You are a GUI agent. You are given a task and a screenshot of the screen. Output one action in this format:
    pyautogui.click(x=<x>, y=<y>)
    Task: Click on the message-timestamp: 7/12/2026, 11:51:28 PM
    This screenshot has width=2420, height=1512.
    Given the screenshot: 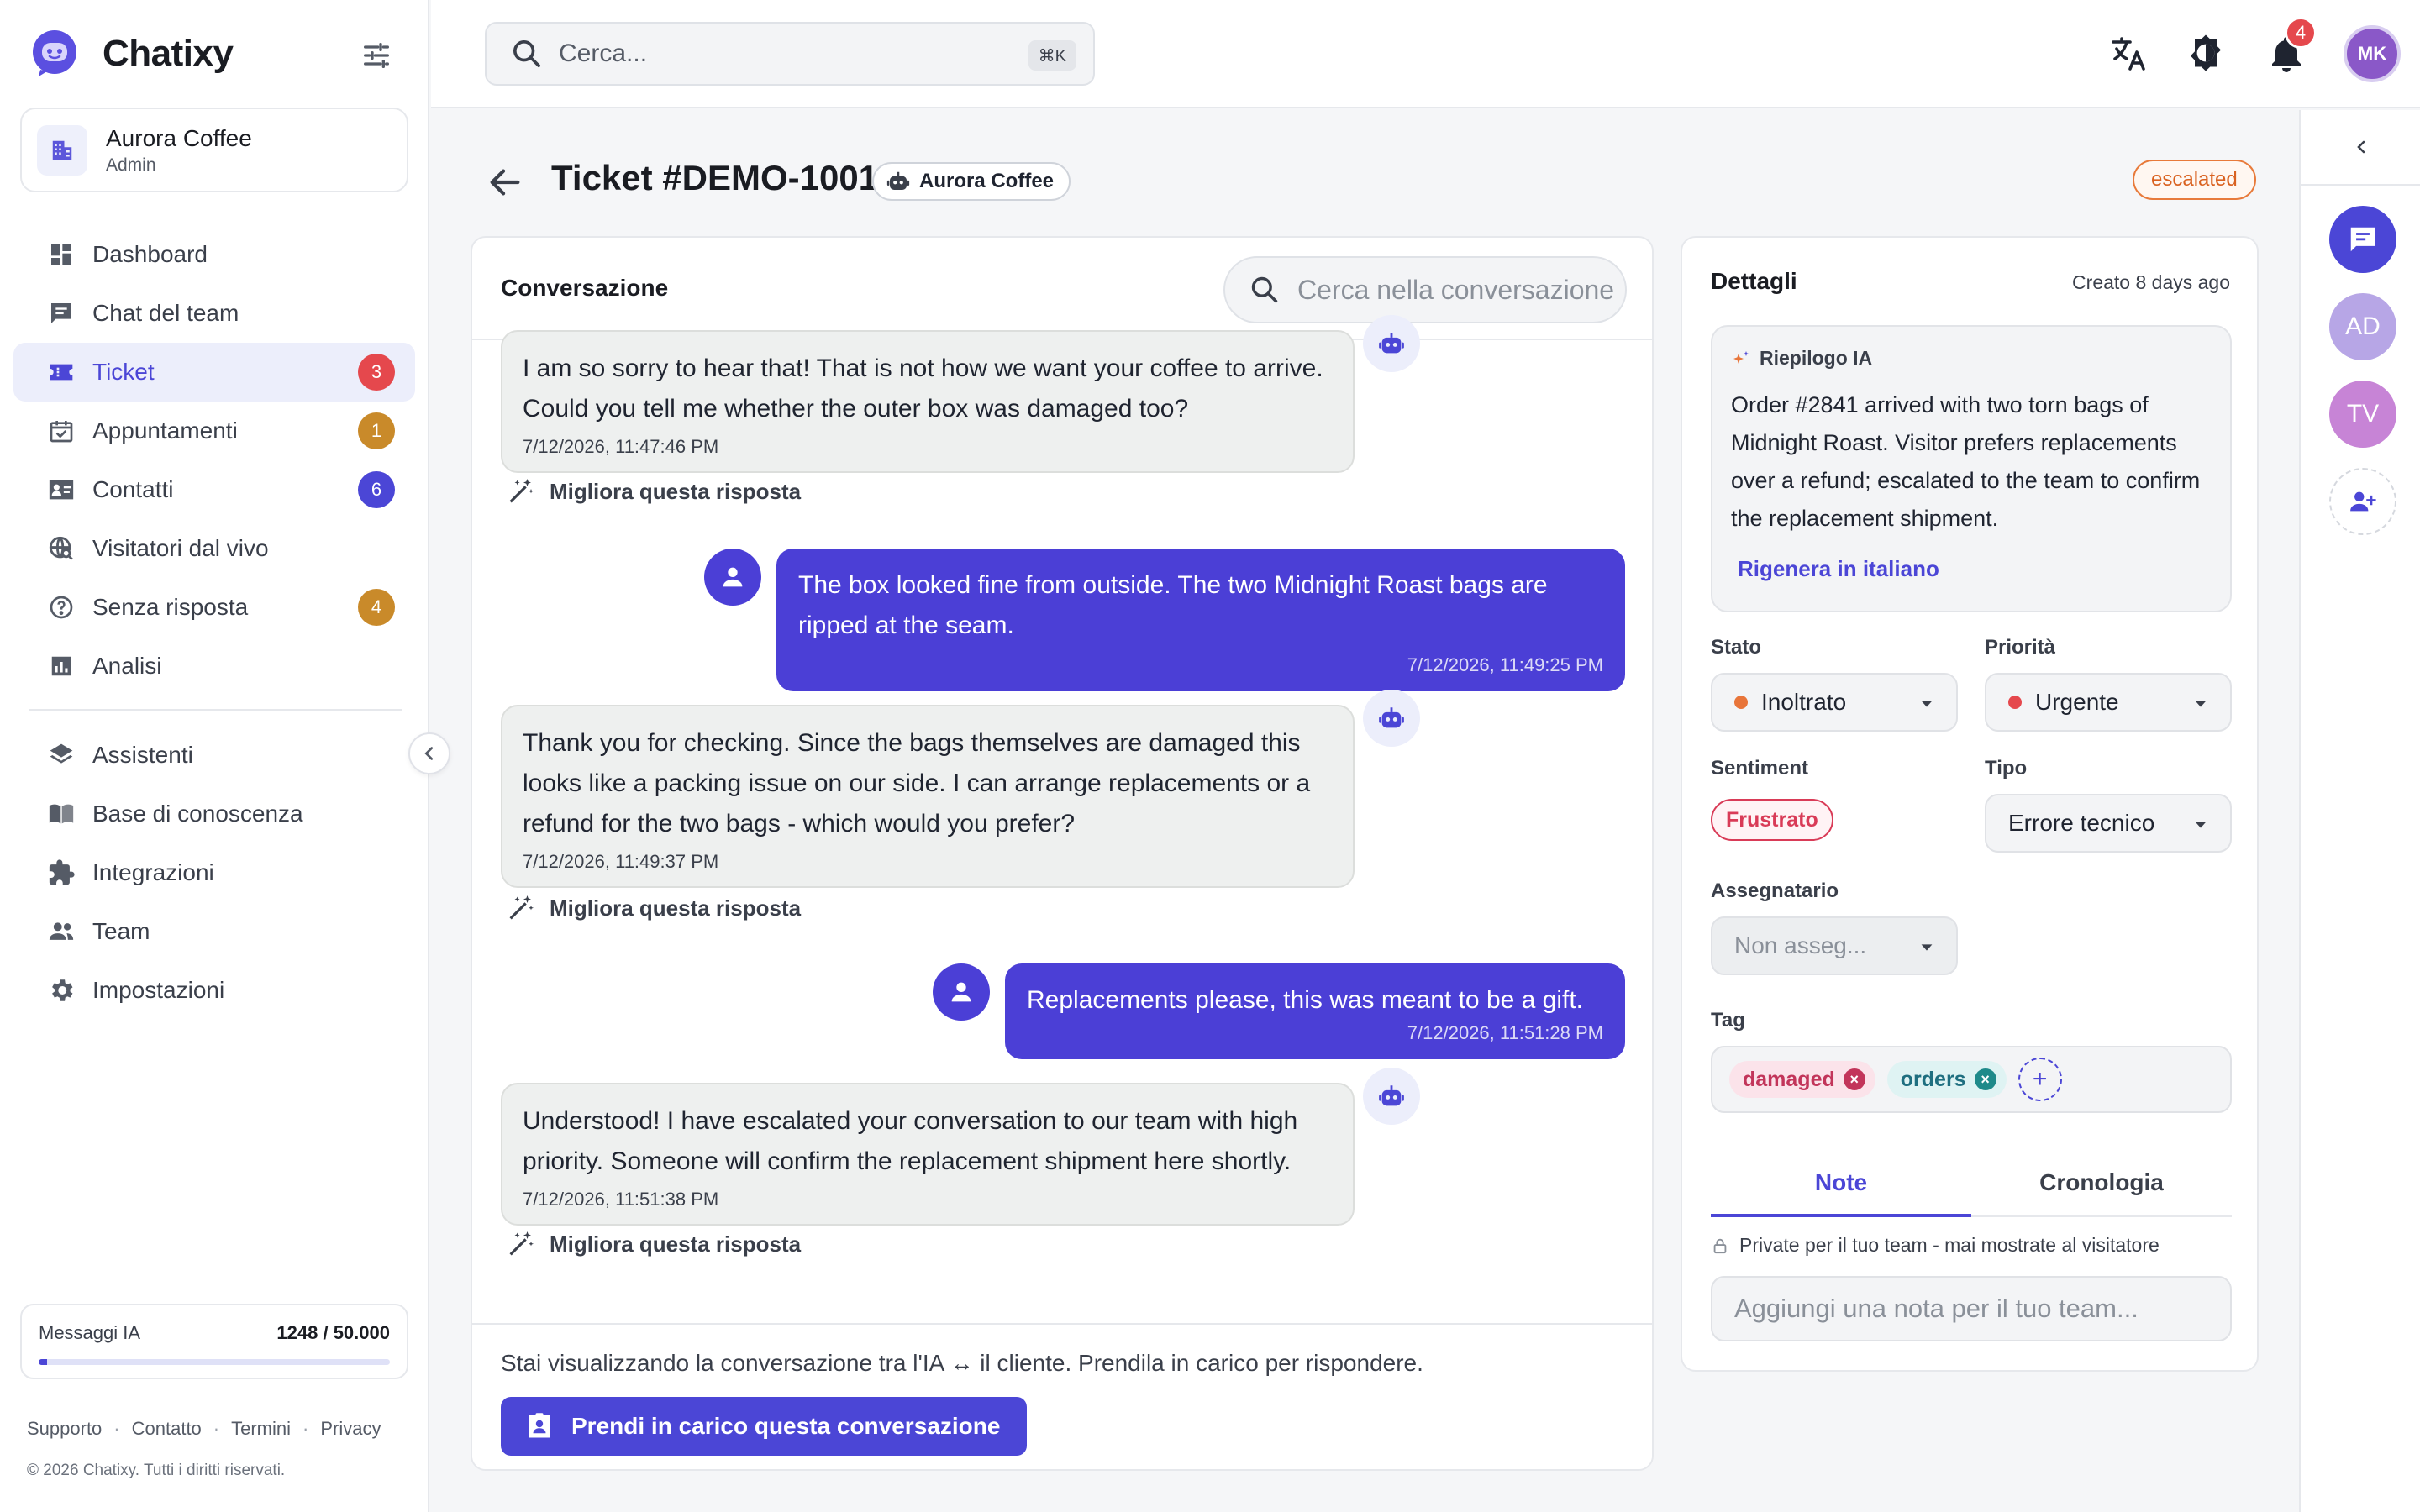 What is the action you would take?
    pyautogui.click(x=1505, y=1032)
    